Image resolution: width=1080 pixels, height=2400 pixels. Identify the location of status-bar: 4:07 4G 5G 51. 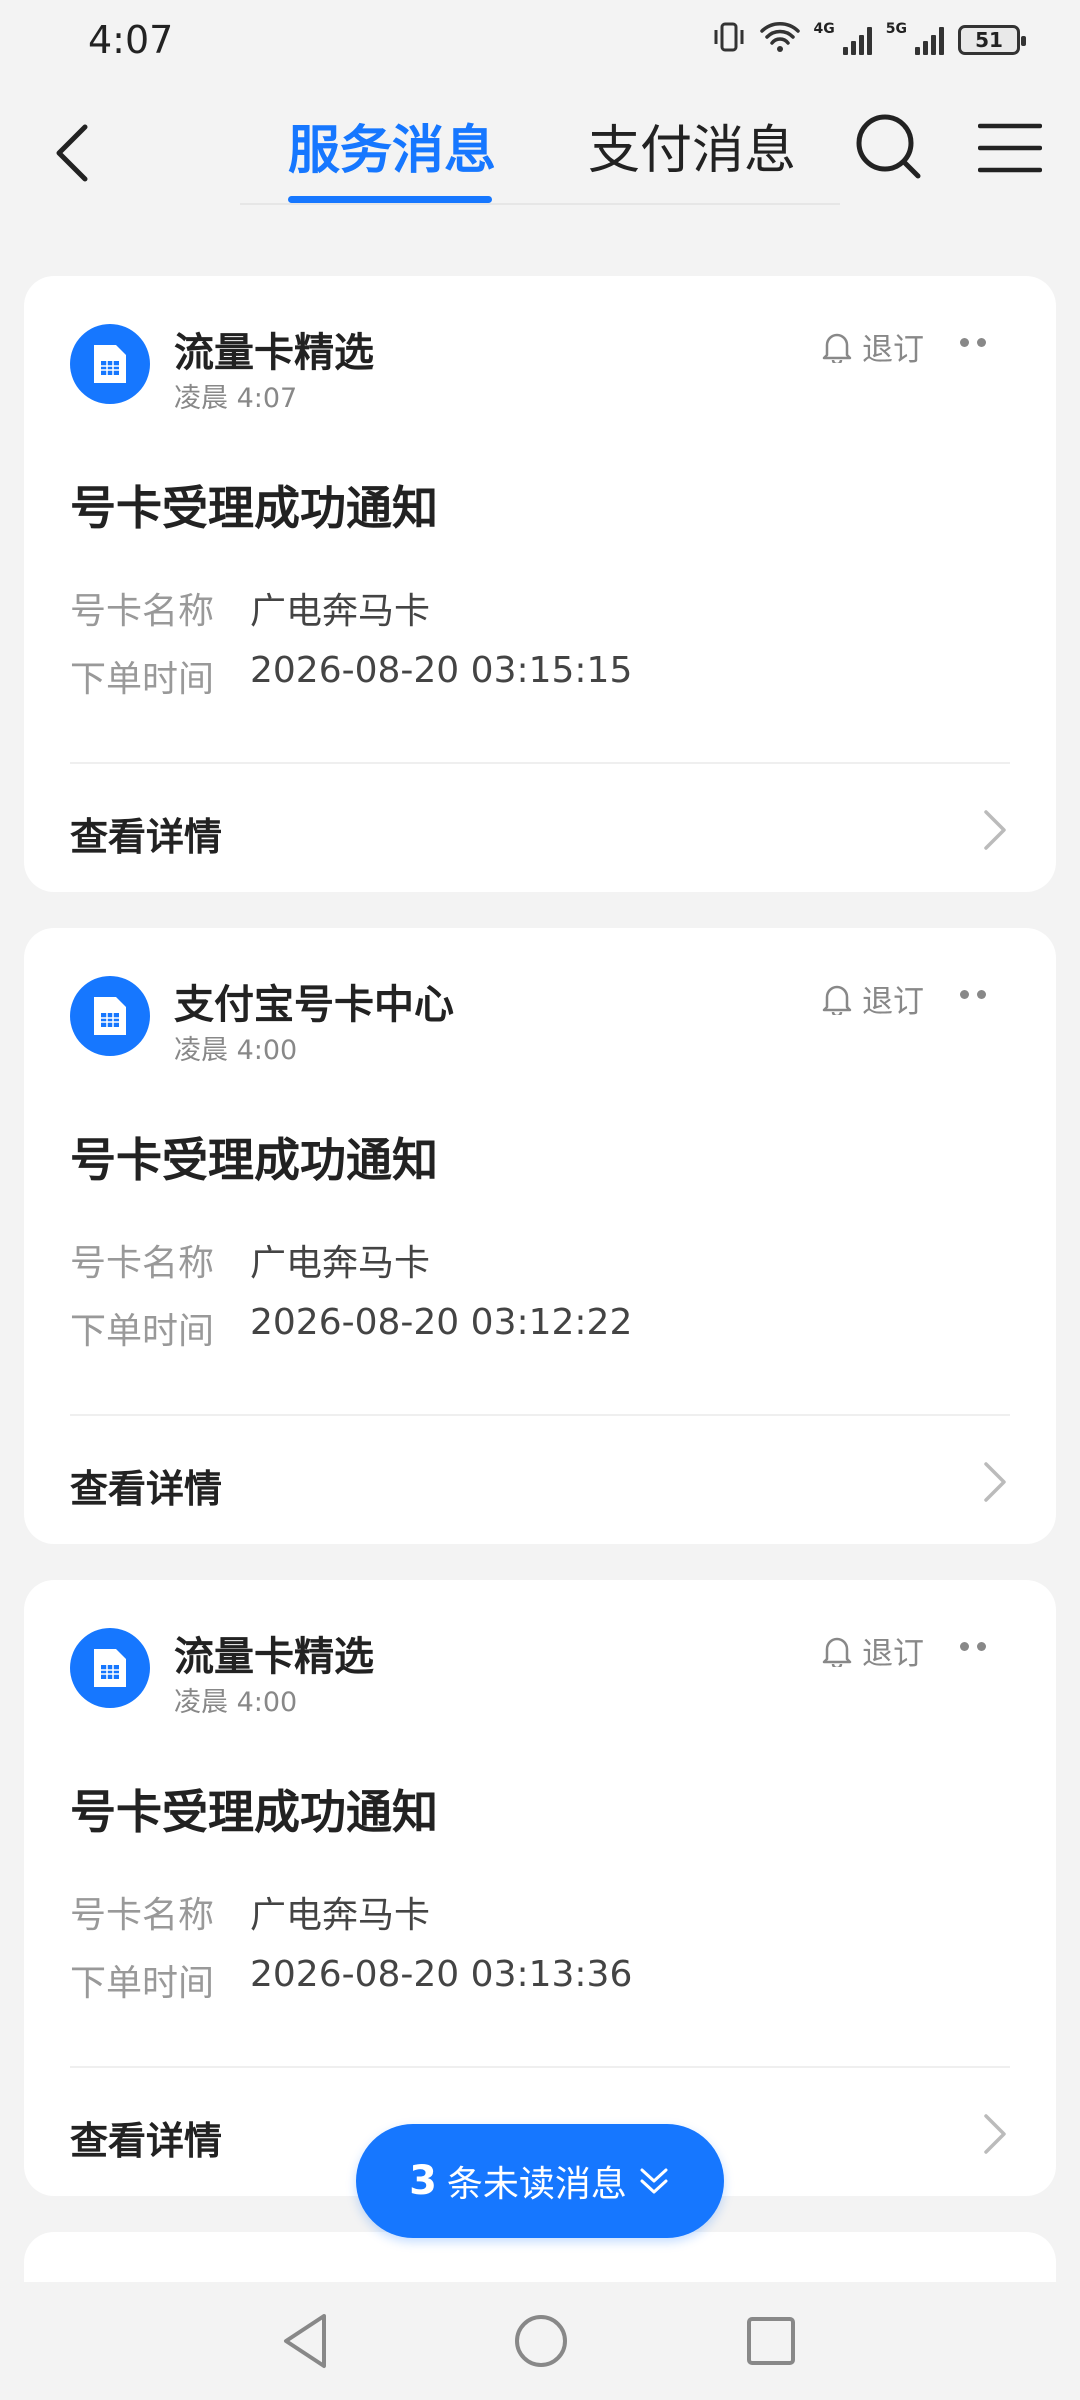
(540, 40).